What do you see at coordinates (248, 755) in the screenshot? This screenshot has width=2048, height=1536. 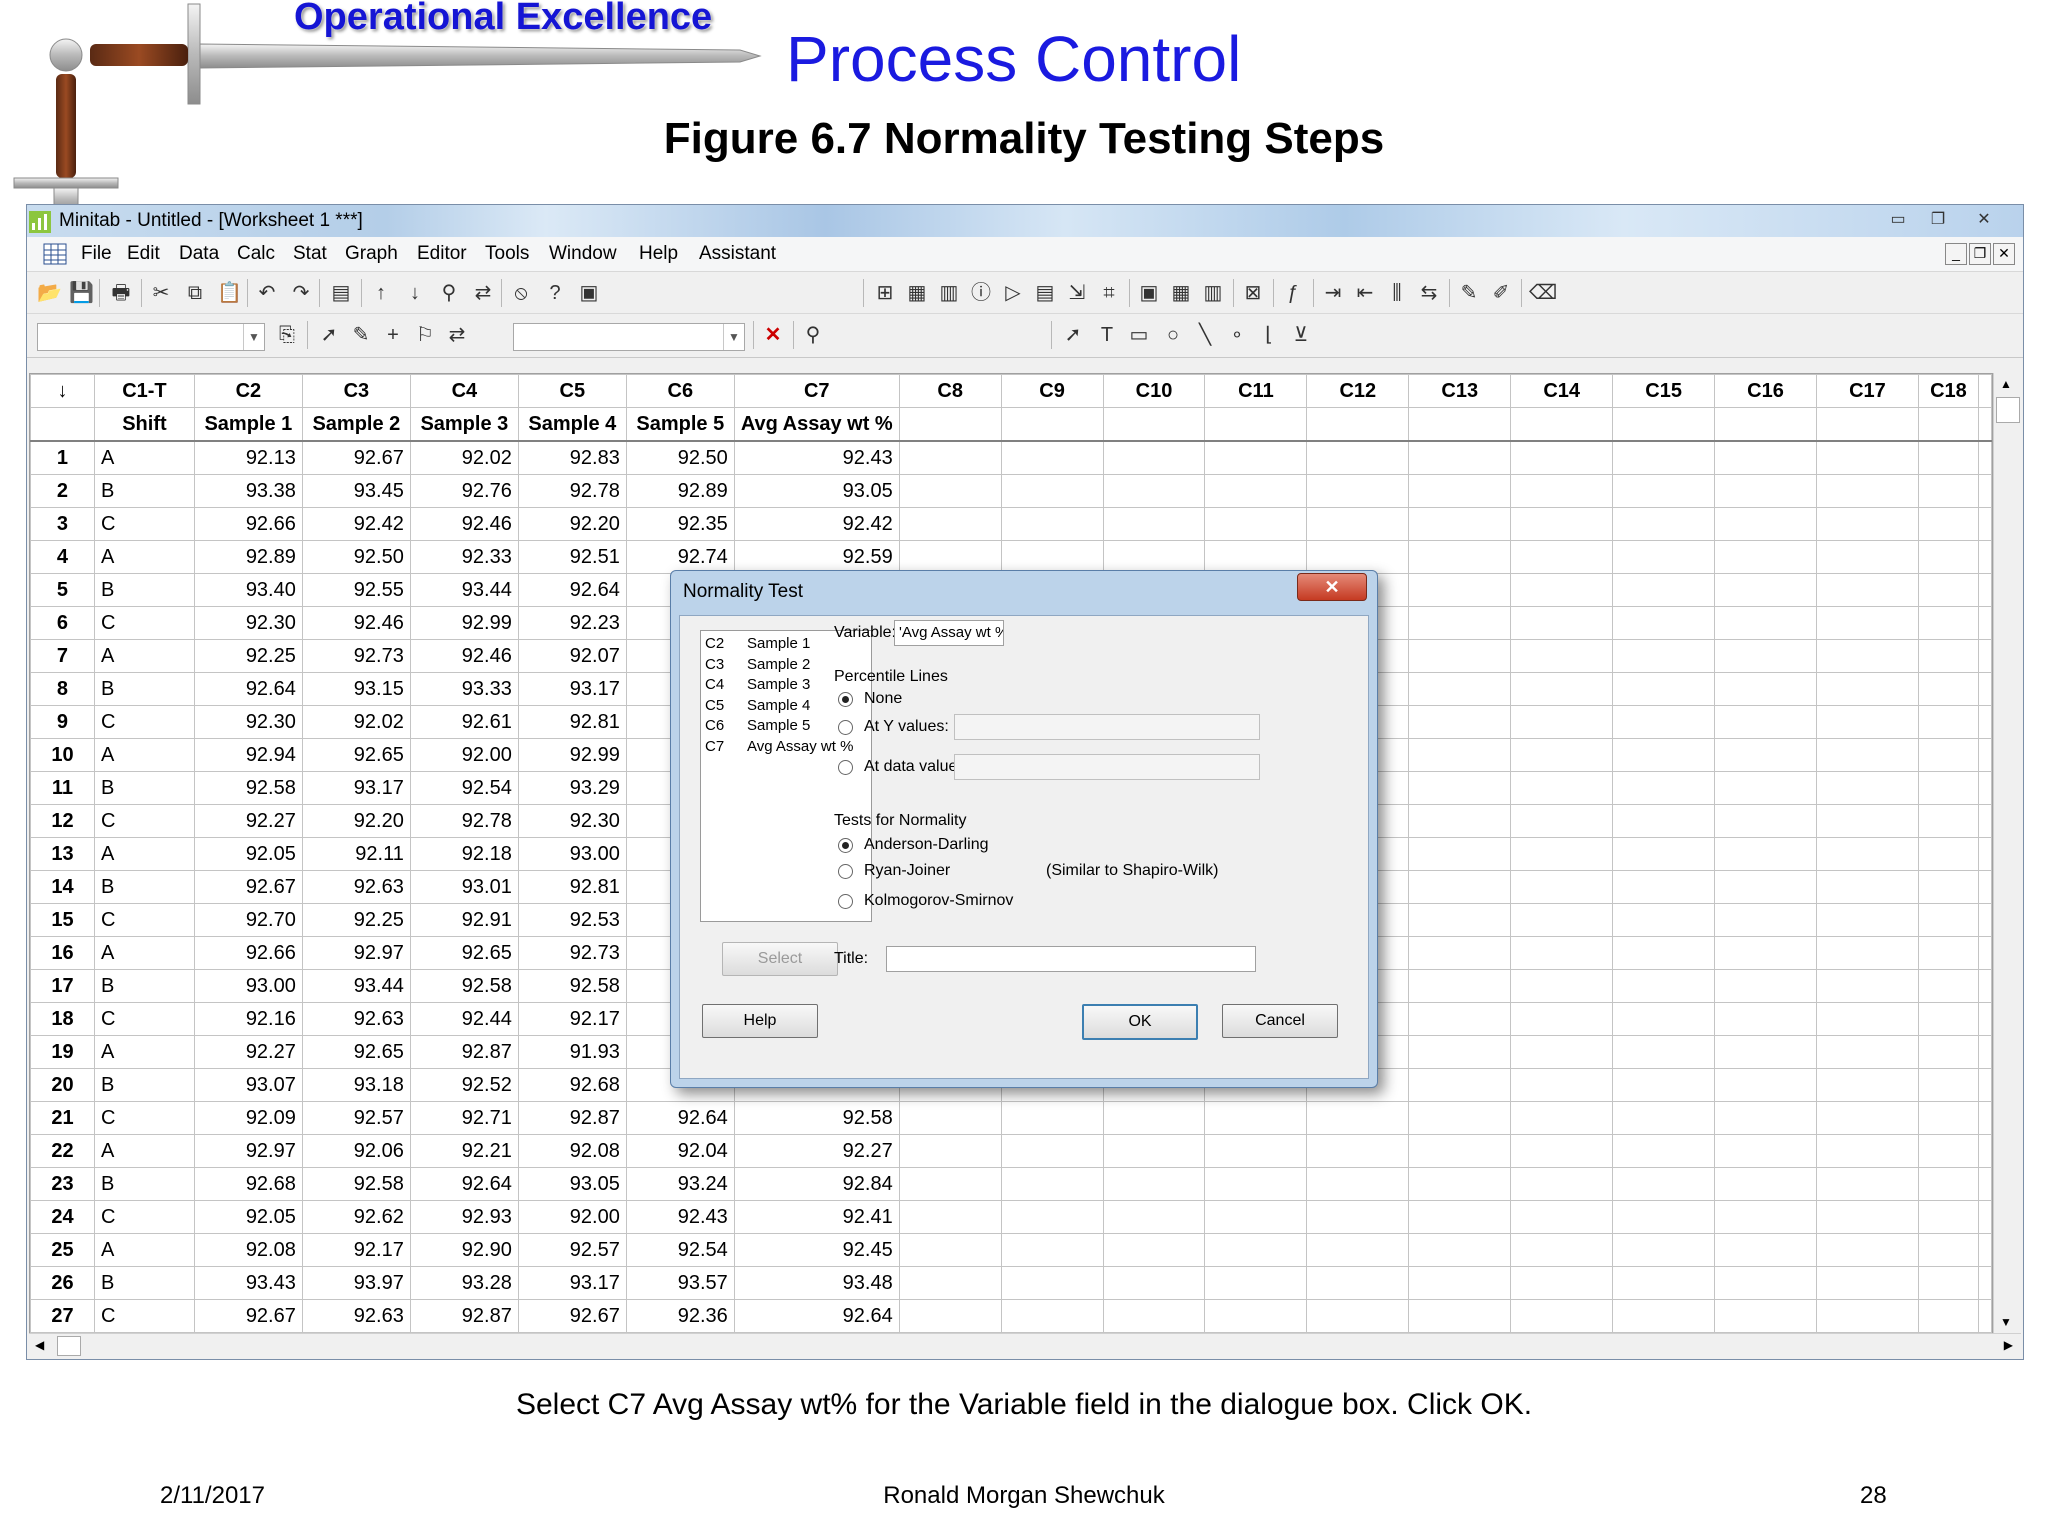 I see `cell: 92.94` at bounding box center [248, 755].